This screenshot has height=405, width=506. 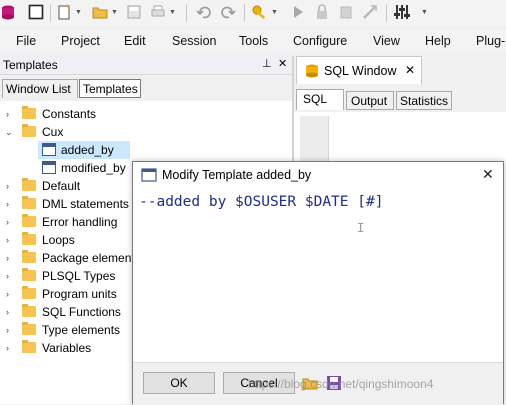 I want to click on templates-panel-header: Templates ⊥ ✕, so click(x=146, y=65).